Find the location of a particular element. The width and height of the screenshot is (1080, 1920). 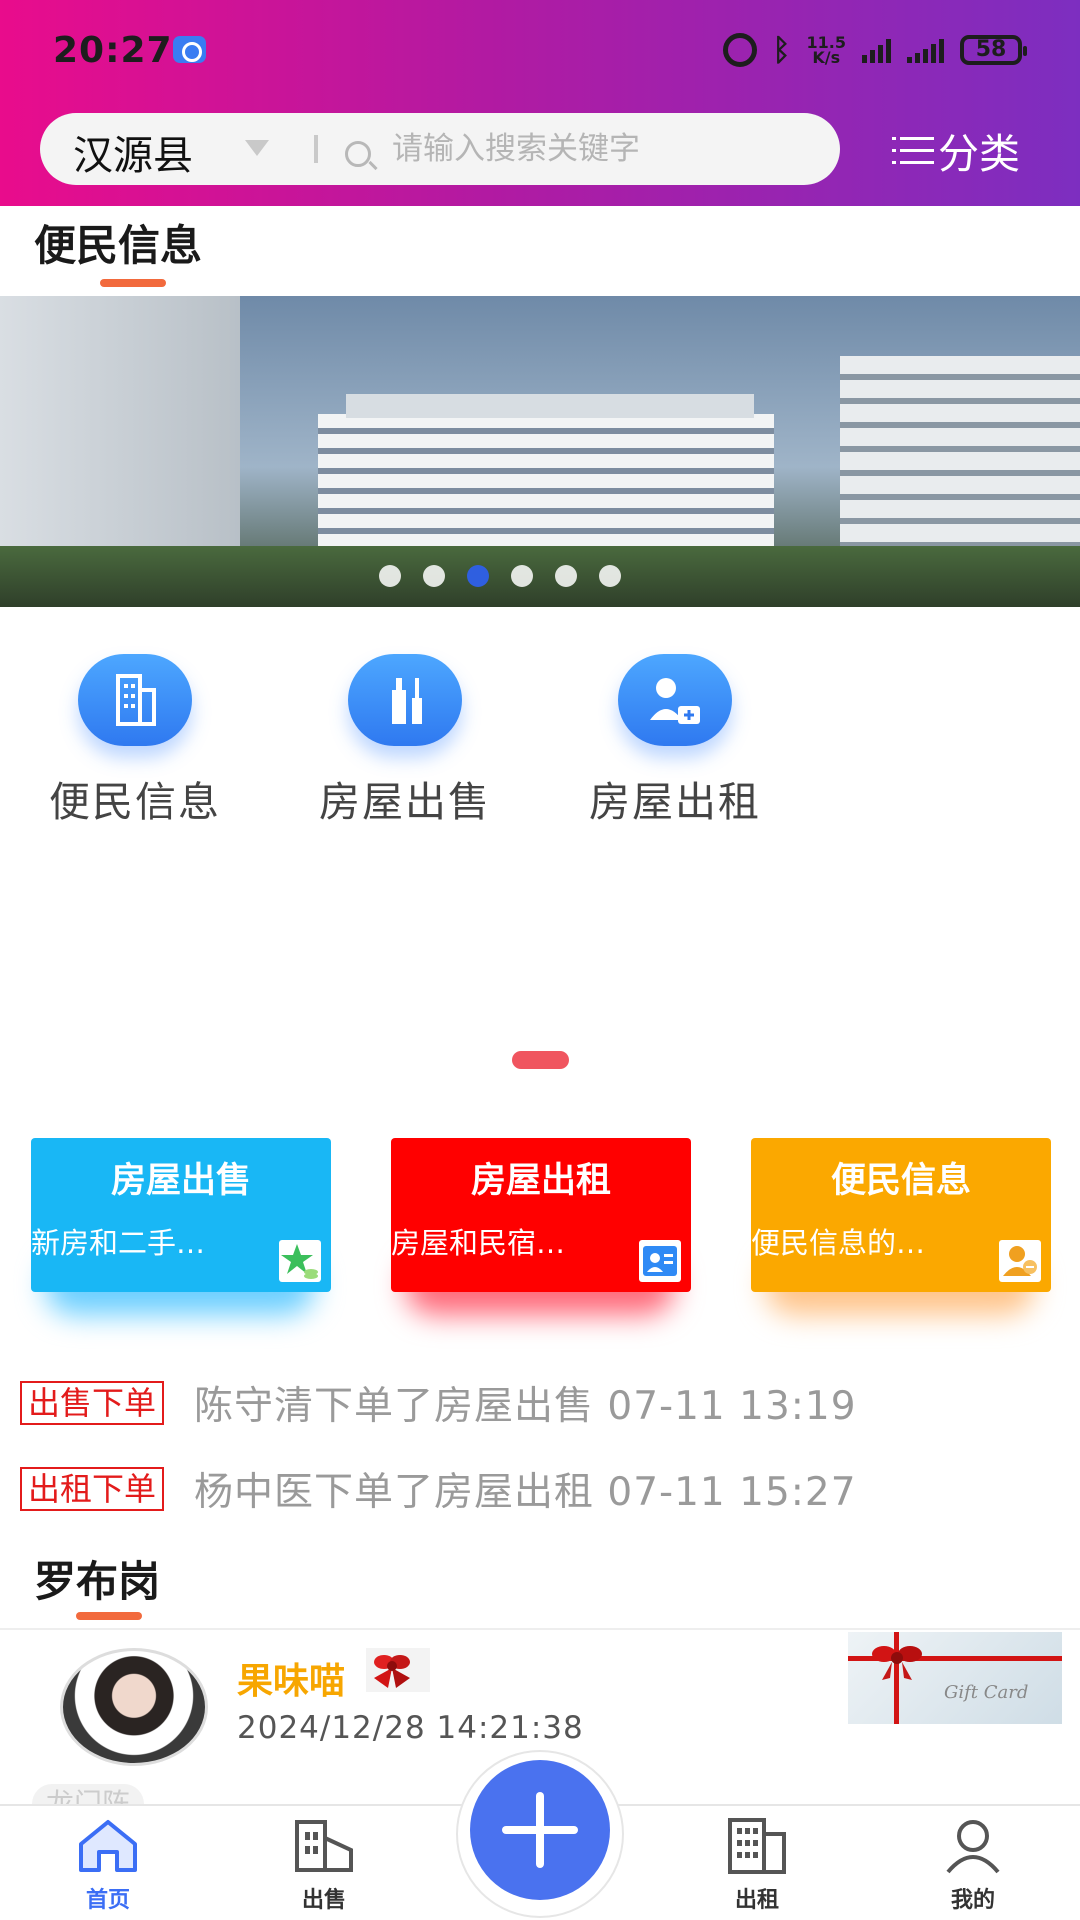

nav-rent: 出租 is located at coordinates (757, 1865).